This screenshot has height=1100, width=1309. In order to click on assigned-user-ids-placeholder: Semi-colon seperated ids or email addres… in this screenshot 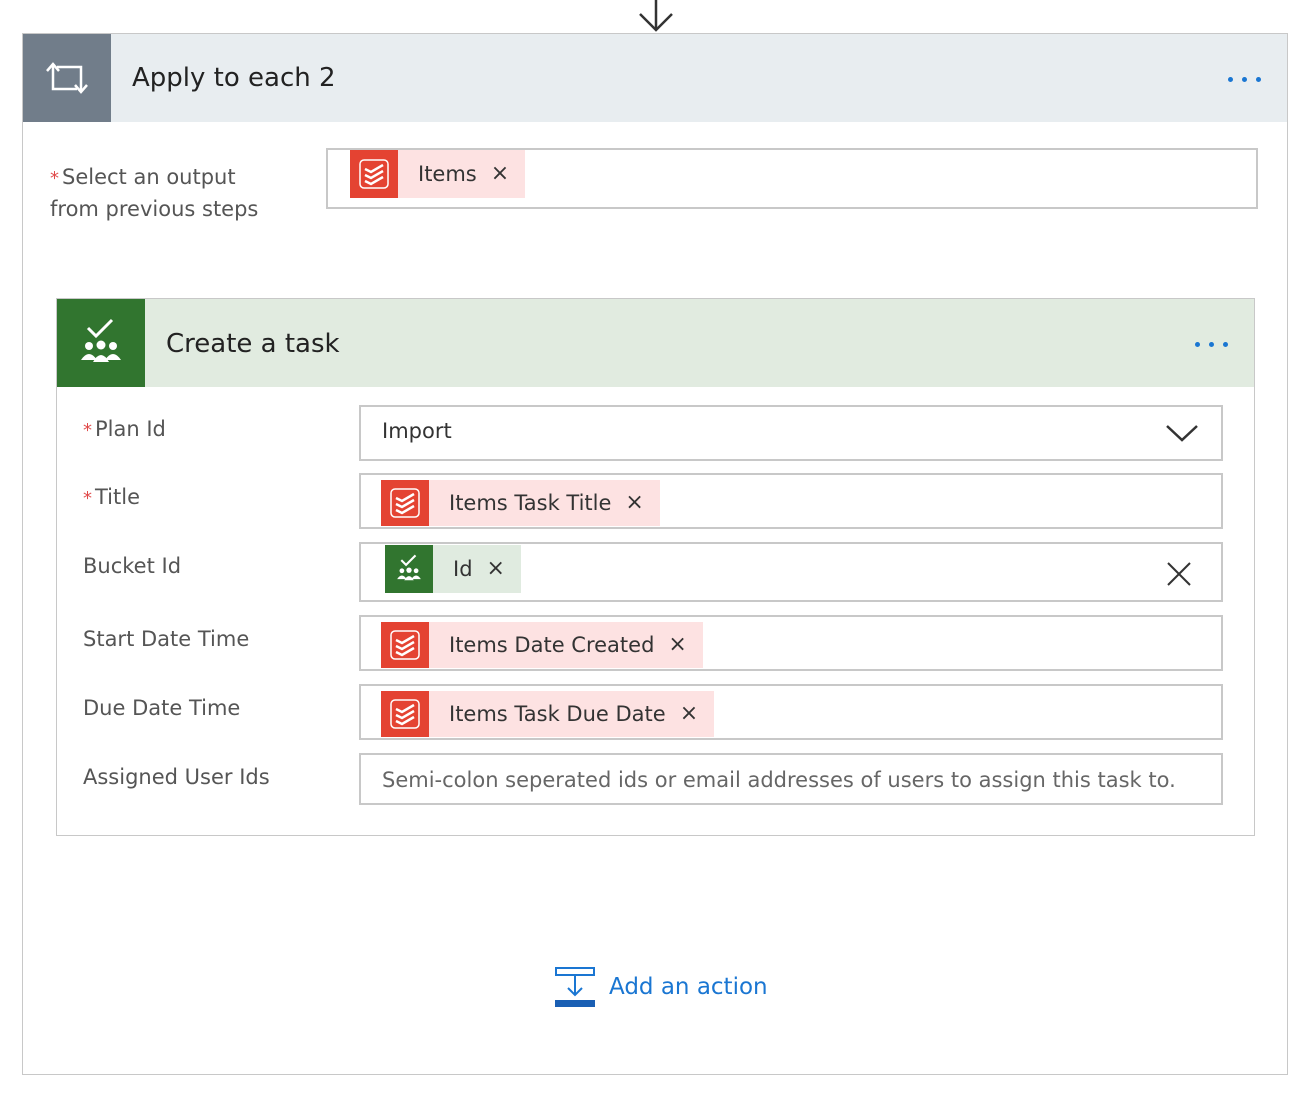, I will do `click(779, 780)`.